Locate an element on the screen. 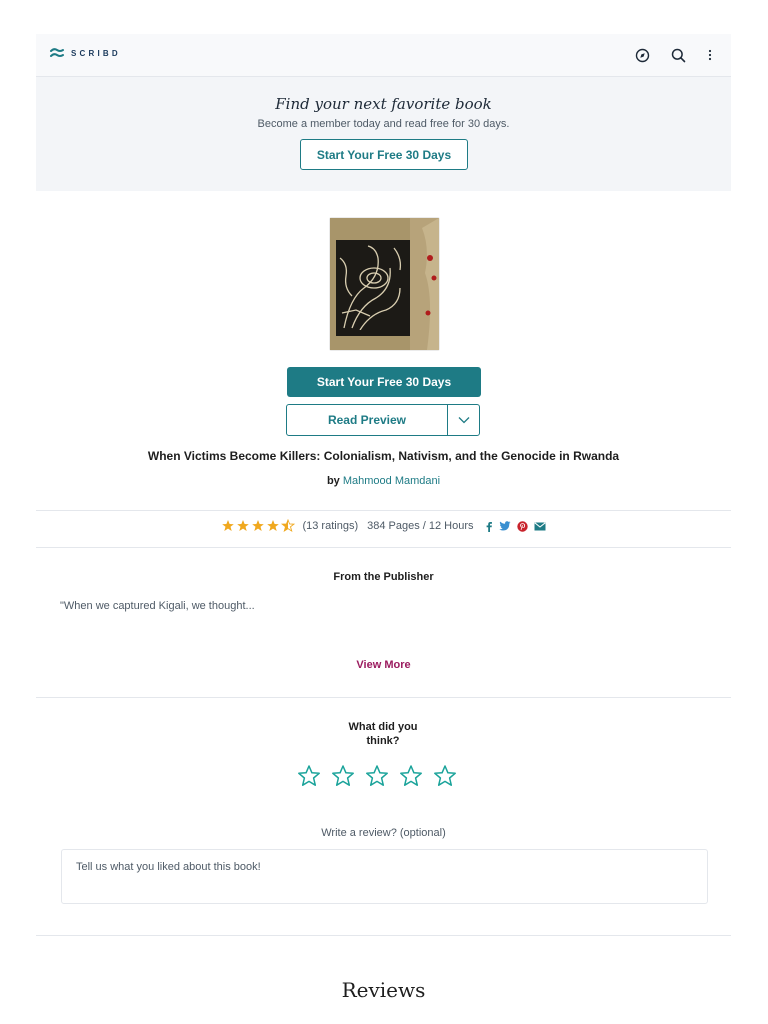 The image size is (768, 1024). review-label: Write a review? (optional) is located at coordinates (383, 833).